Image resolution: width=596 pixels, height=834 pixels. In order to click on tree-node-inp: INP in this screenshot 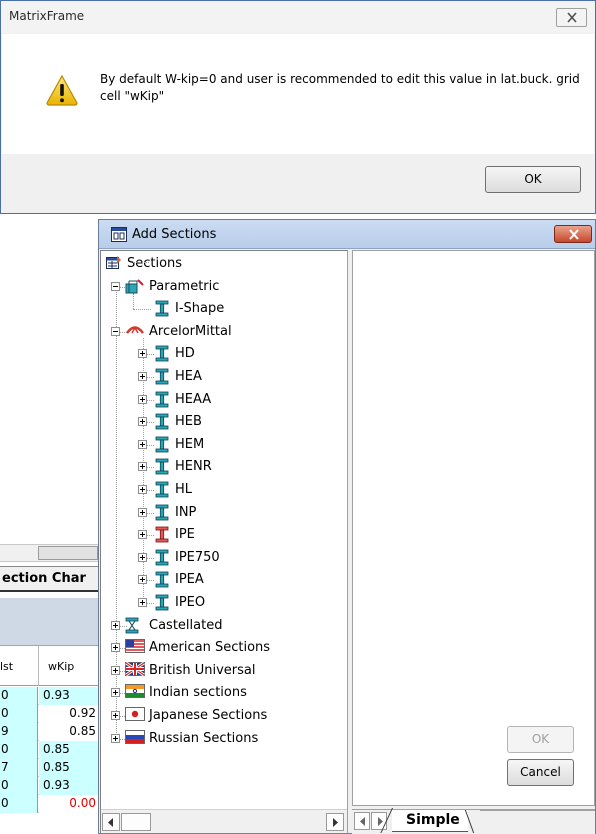, I will do `click(224, 513)`.